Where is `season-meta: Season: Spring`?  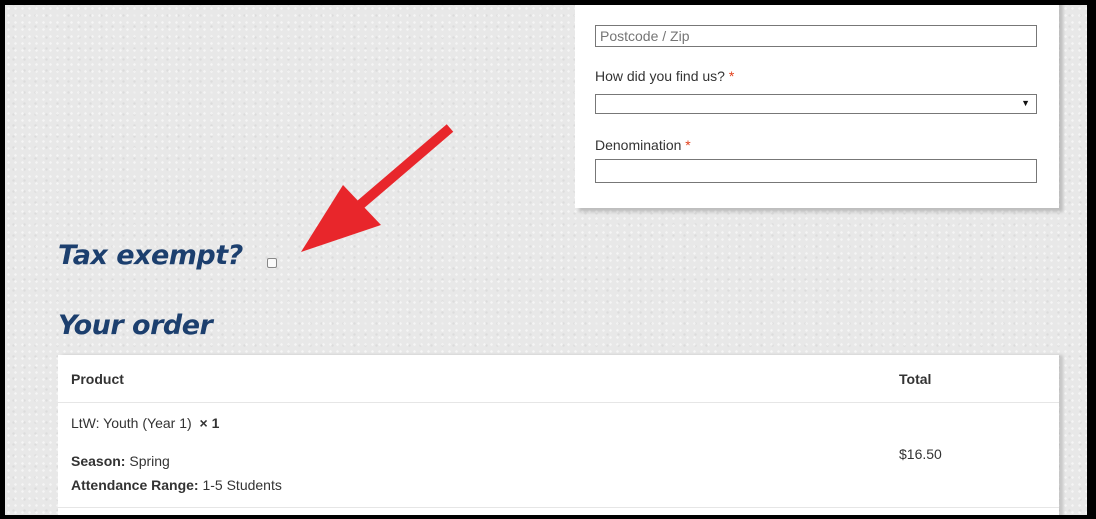 season-meta: Season: Spring is located at coordinates (120, 461).